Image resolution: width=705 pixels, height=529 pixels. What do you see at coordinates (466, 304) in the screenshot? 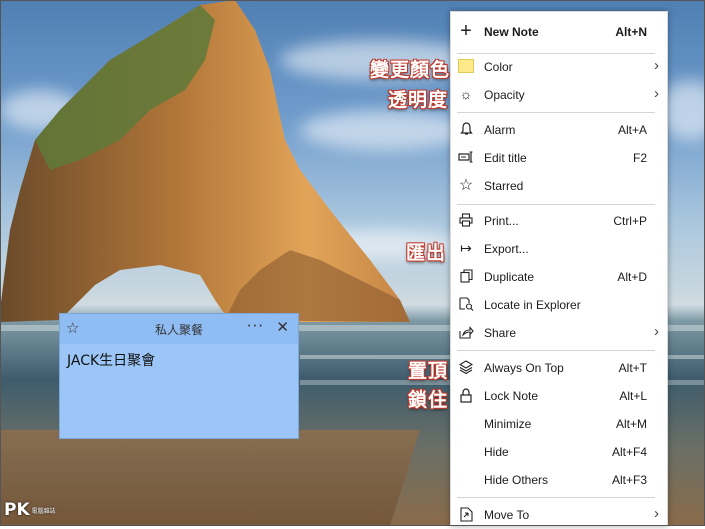
I see `locate-file-icon` at bounding box center [466, 304].